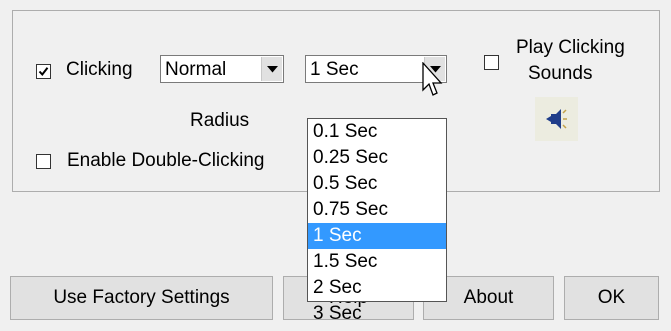 This screenshot has height=331, width=671. I want to click on click-type-value: Normal, so click(196, 69).